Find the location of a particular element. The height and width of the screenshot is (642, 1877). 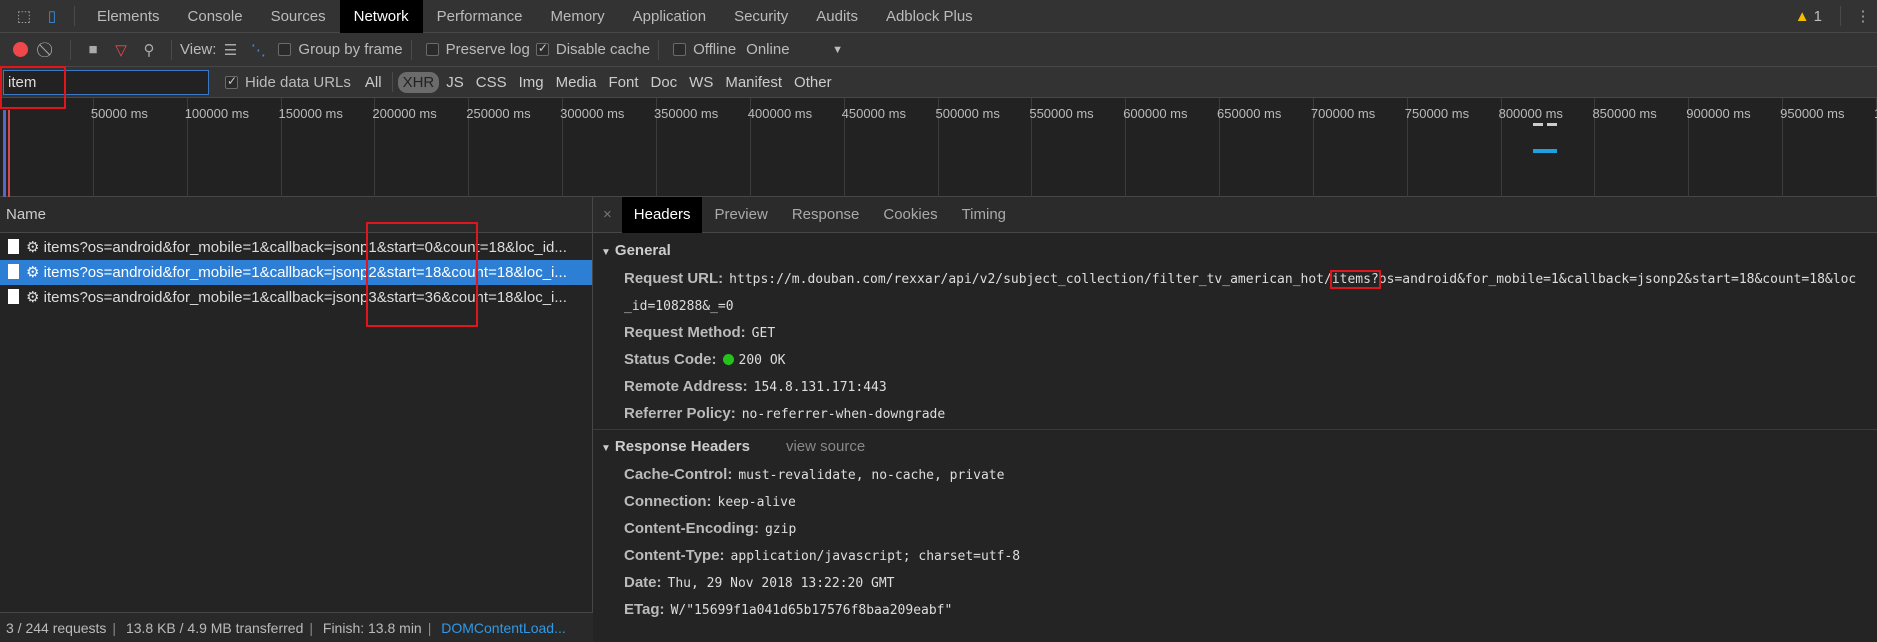

disable-cache-label: Disable cache is located at coordinates (603, 49).